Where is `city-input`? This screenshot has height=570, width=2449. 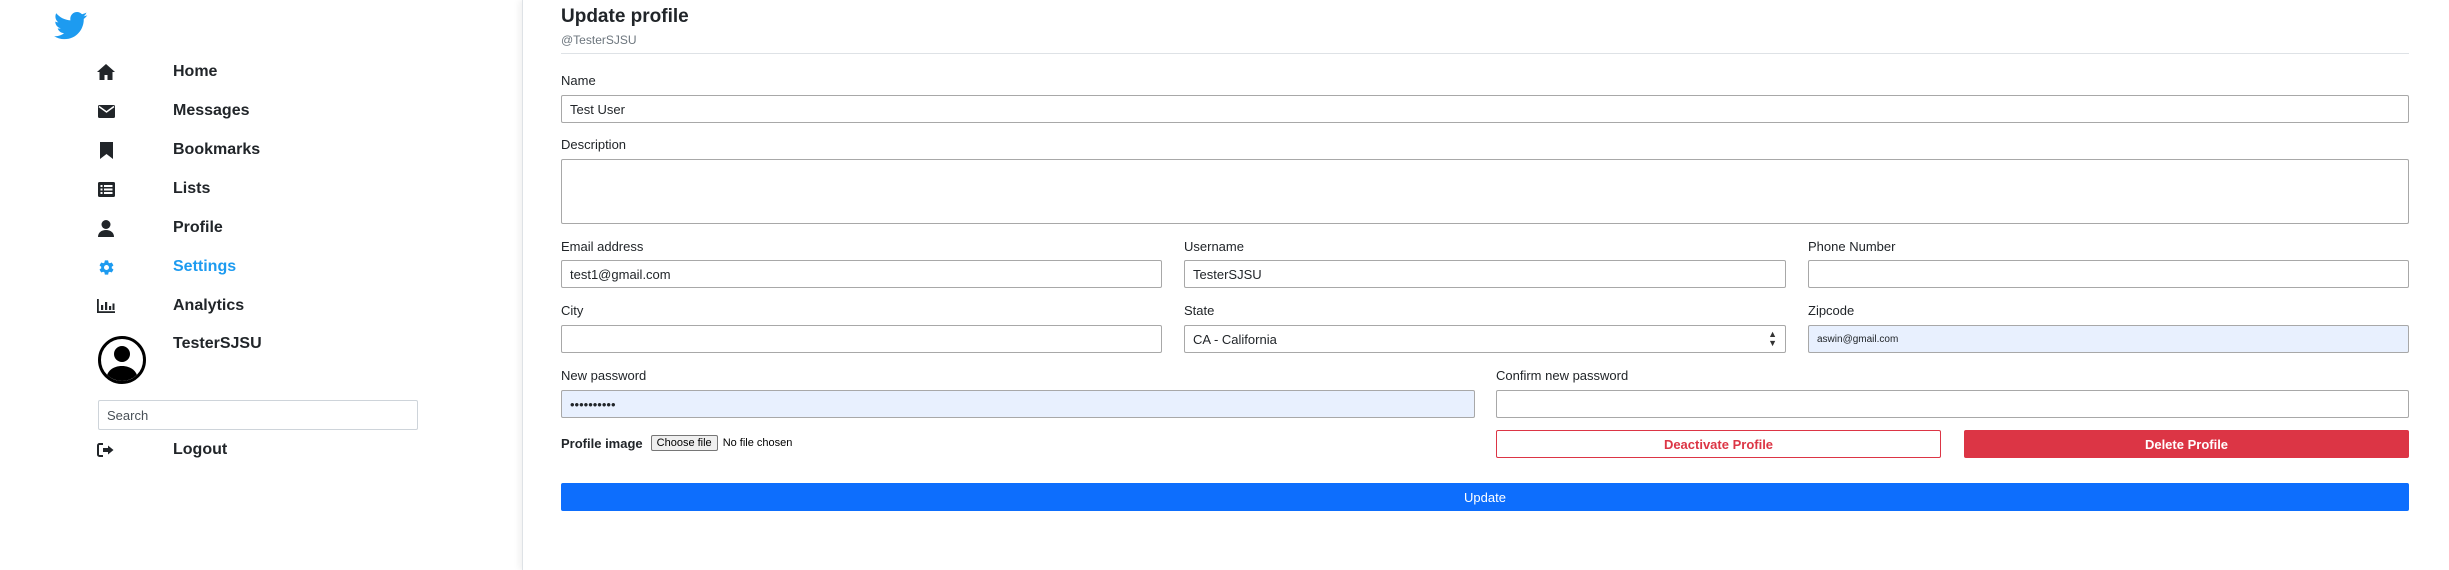
city-input is located at coordinates (861, 339).